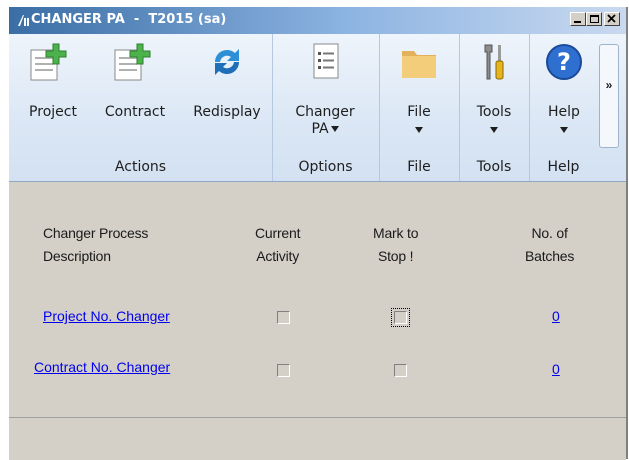 Image resolution: width=629 pixels, height=460 pixels. I want to click on ribbon-group-help: ? Help Help, so click(563, 107).